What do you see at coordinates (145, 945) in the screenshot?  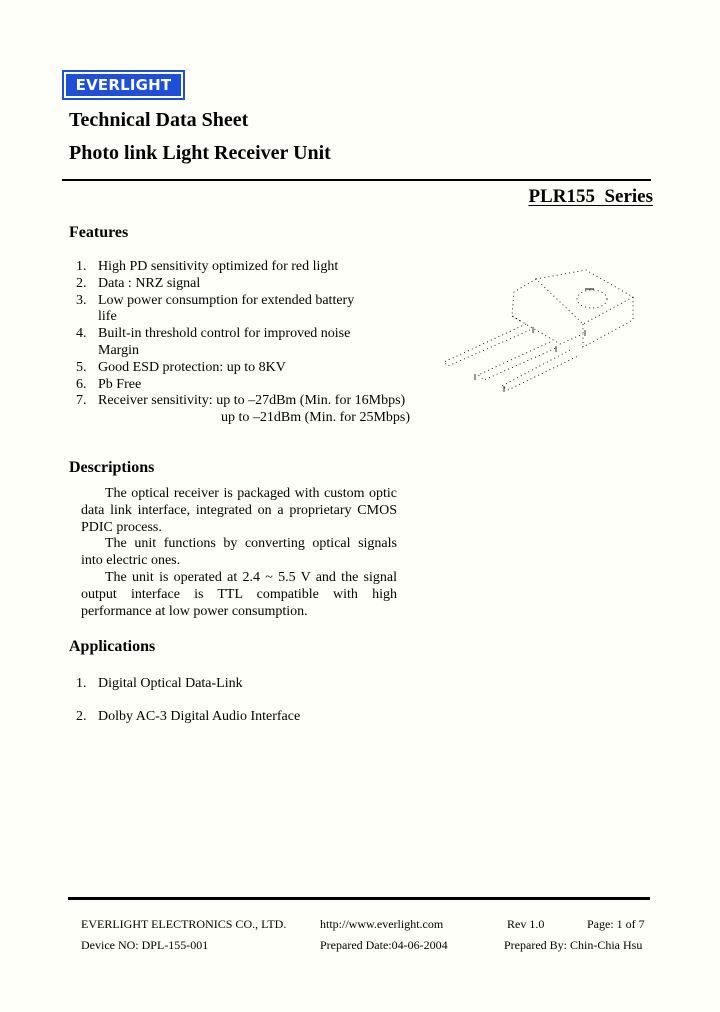 I see `footer-device-number: Device NO: DPL-155-001` at bounding box center [145, 945].